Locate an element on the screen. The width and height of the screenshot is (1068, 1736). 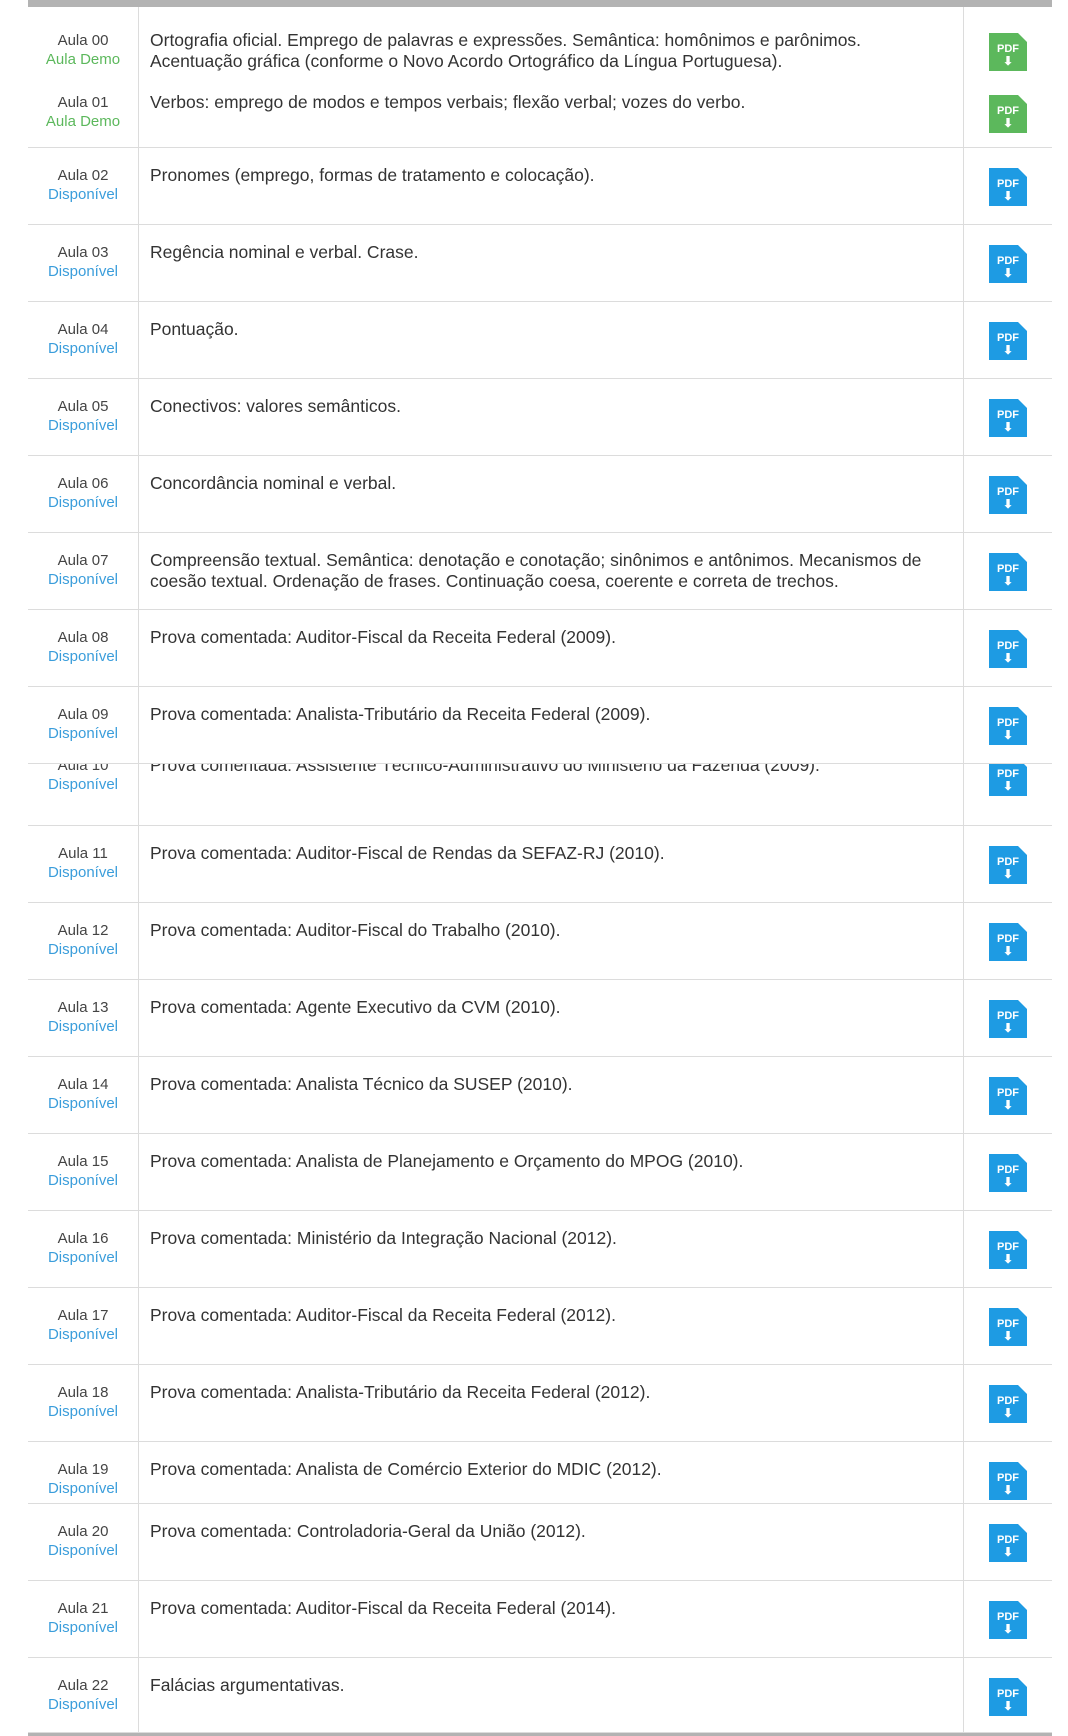
lesson-number: Aula 01 is located at coordinates (83, 102).